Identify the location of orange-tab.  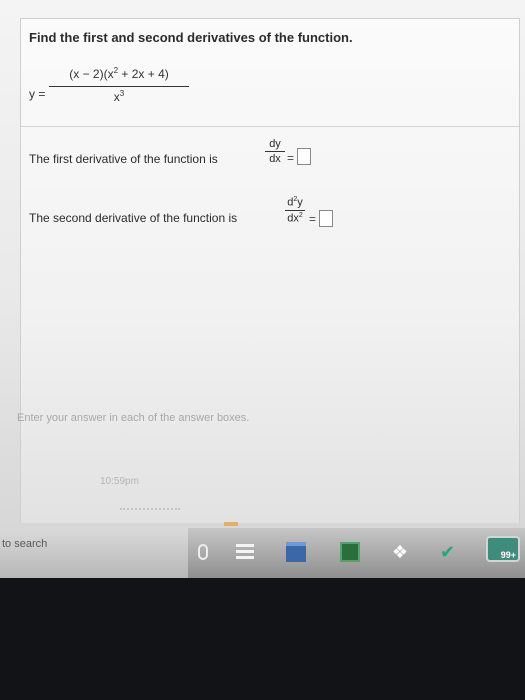
(231, 524).